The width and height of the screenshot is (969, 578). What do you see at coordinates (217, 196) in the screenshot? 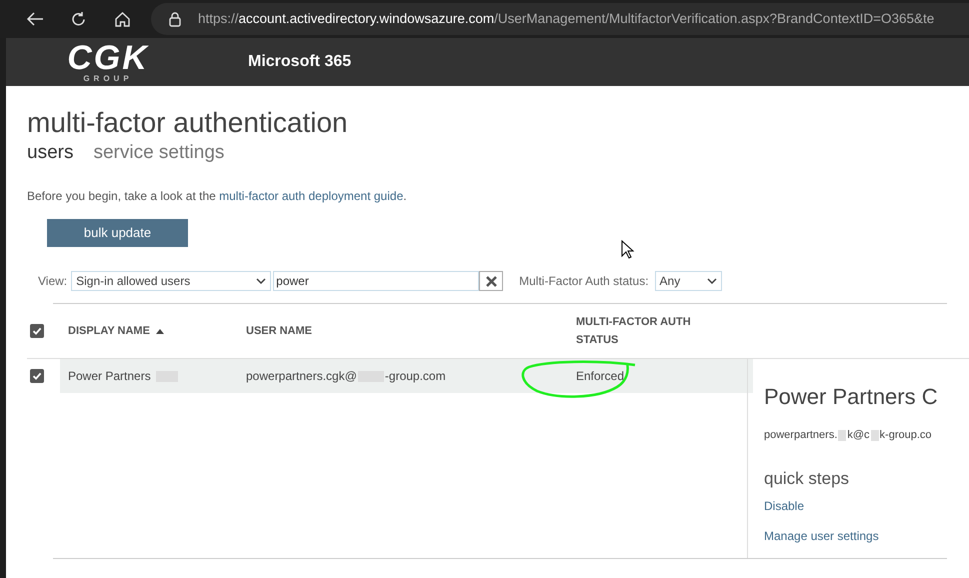
I see `intro-text: Before you begin, take a look at the multi-factor auth deployment guide.` at bounding box center [217, 196].